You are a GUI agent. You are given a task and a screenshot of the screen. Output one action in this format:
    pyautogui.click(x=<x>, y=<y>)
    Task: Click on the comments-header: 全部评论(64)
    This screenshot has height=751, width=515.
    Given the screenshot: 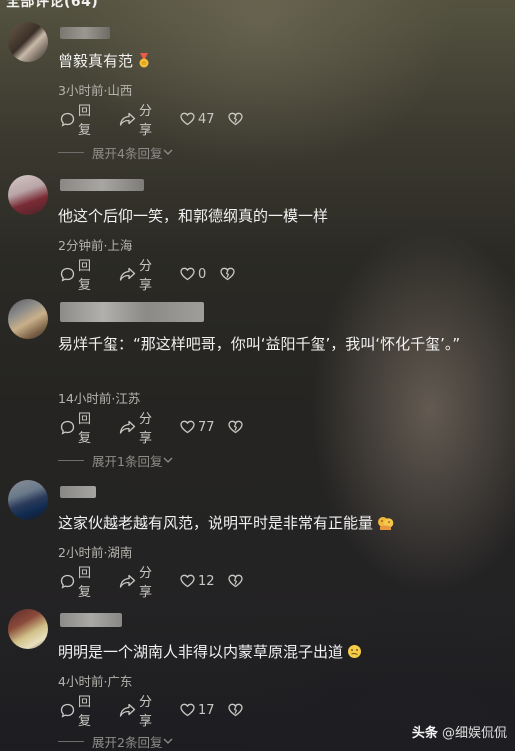 What is the action you would take?
    pyautogui.click(x=52, y=5)
    